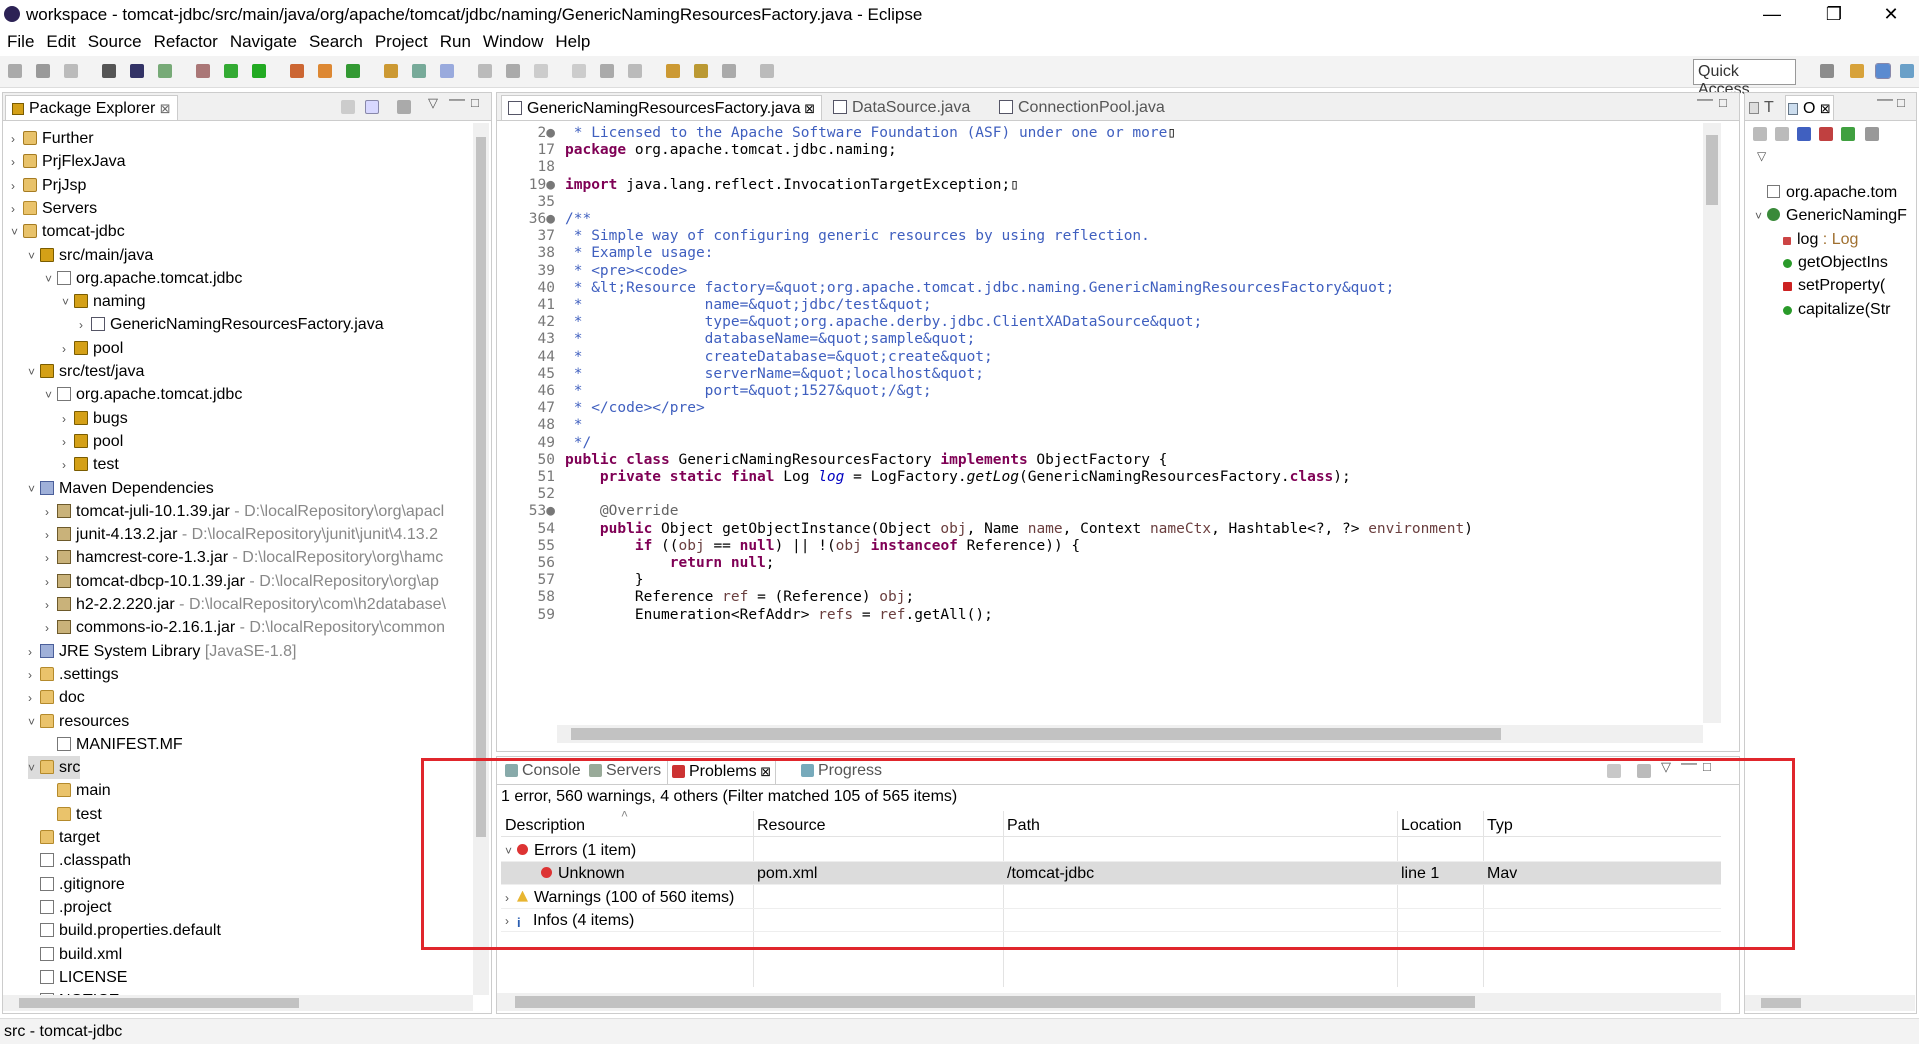  Describe the element at coordinates (1760, 134) in the screenshot. I see `sort-icon` at that location.